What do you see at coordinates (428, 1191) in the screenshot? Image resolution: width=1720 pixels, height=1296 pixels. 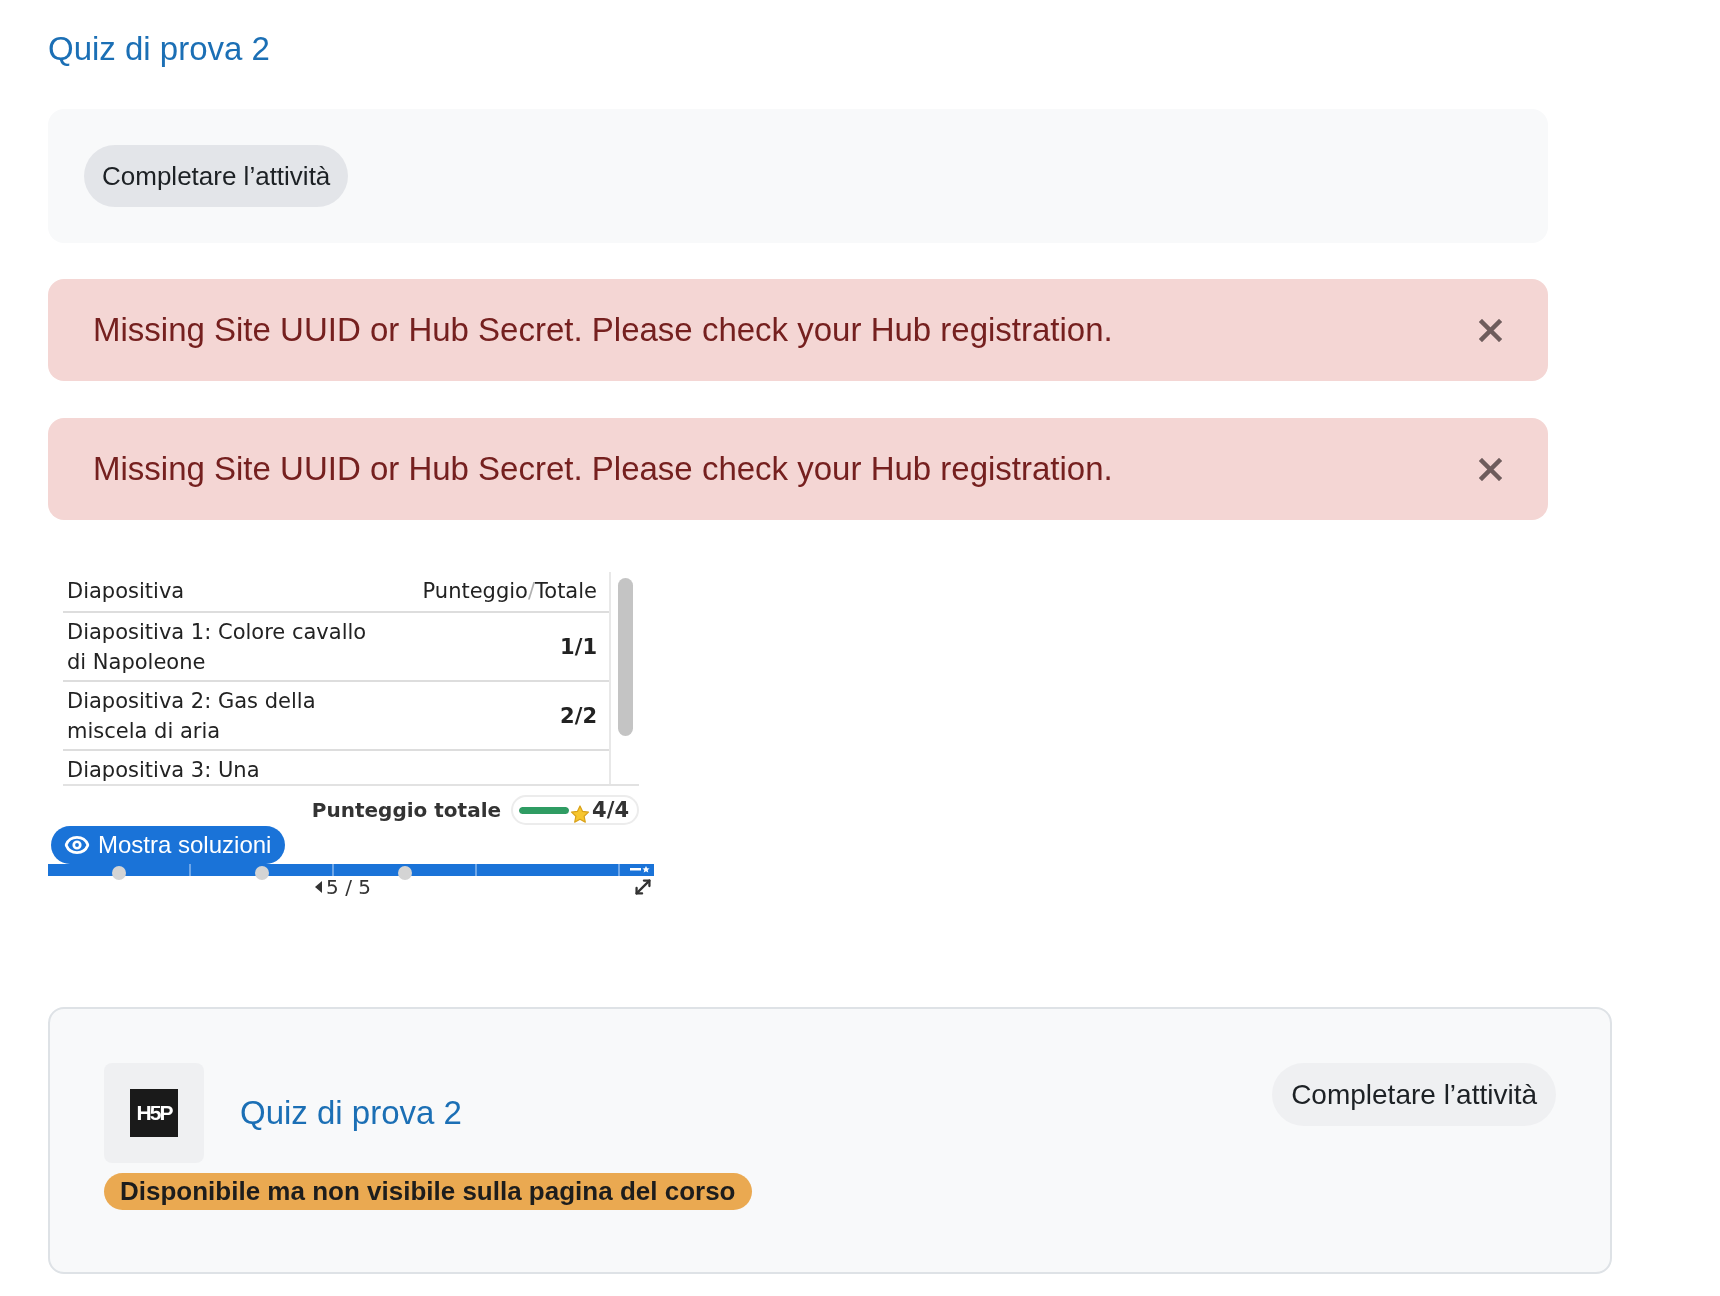 I see `visibility-badge: Disponibile ma non visibile sulla pagina del corso` at bounding box center [428, 1191].